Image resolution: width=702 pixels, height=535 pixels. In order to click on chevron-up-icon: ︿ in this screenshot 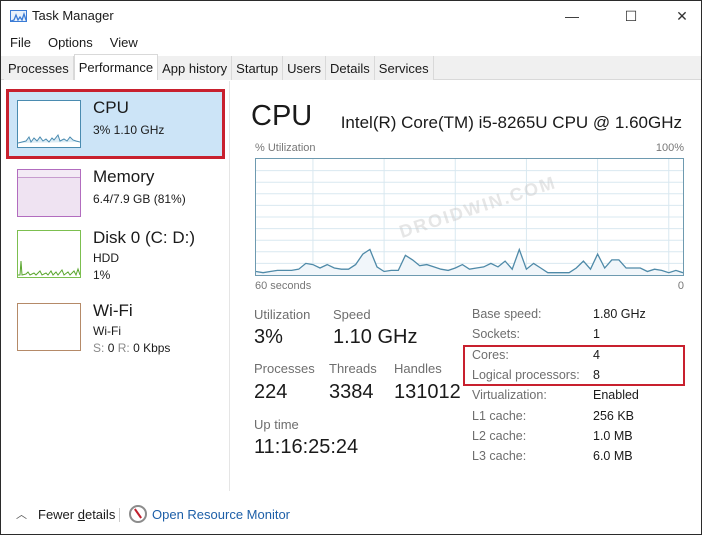, I will do `click(21, 514)`.